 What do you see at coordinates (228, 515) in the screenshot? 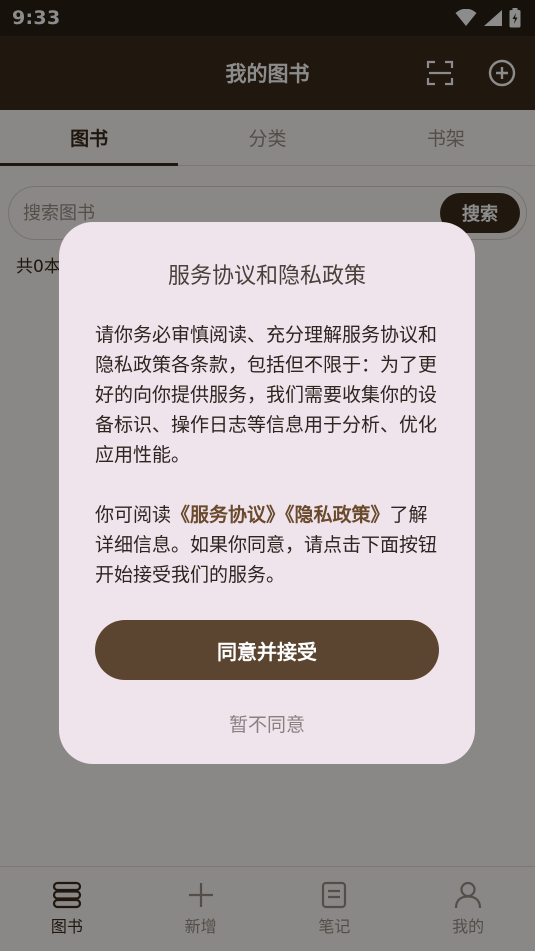
I see `service-agreement-link: 《服务协议》` at bounding box center [228, 515].